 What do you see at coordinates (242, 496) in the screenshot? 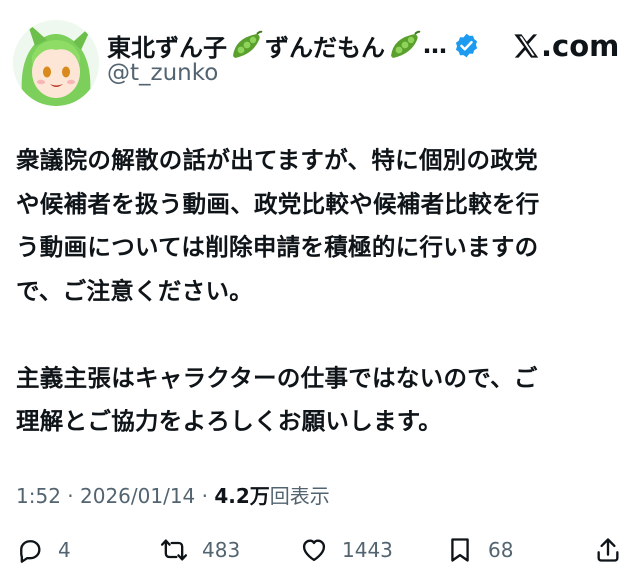
I see `views-count: 4.2万` at bounding box center [242, 496].